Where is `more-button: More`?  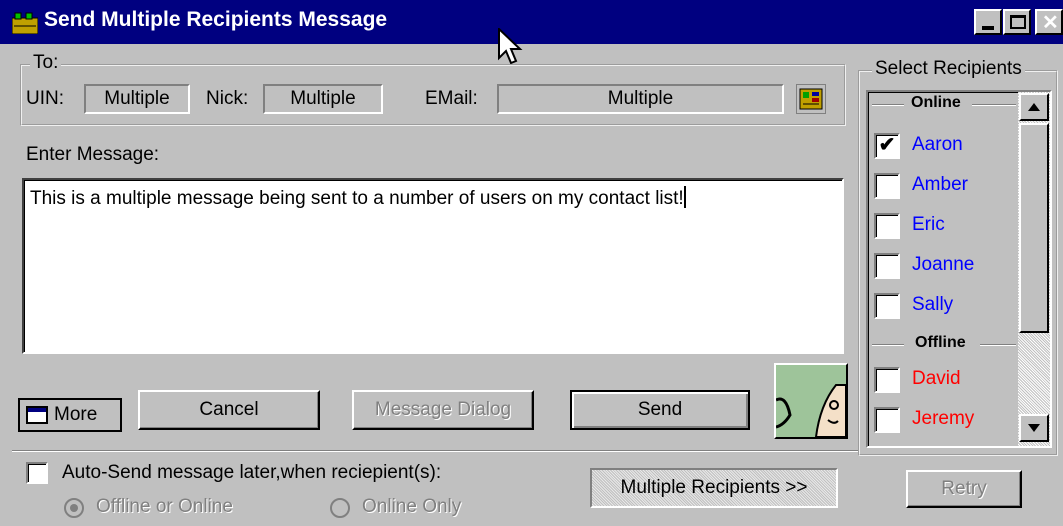 more-button: More is located at coordinates (70, 415).